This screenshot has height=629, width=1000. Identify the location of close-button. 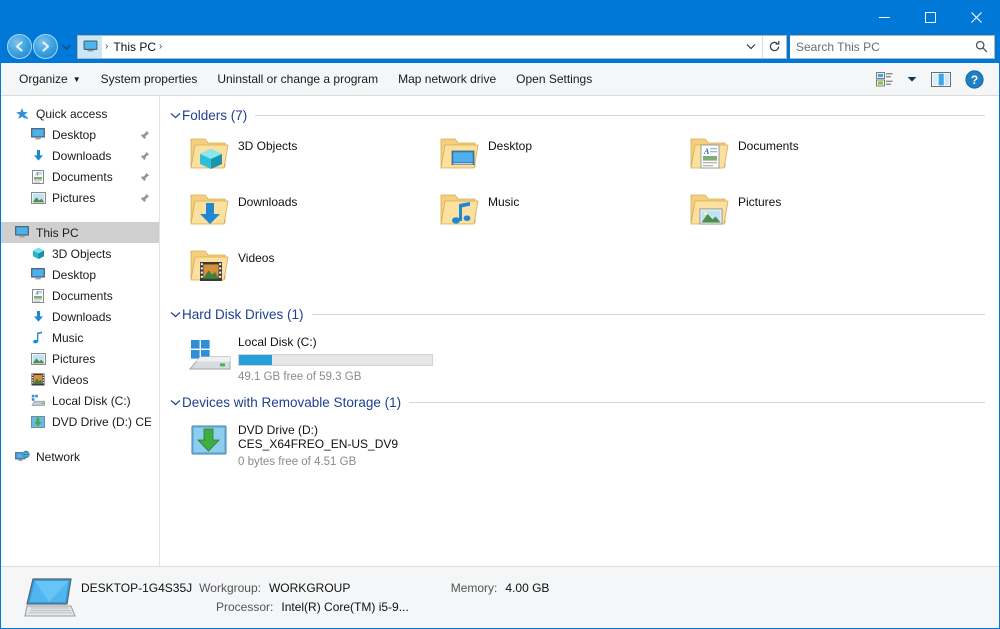
(976, 17).